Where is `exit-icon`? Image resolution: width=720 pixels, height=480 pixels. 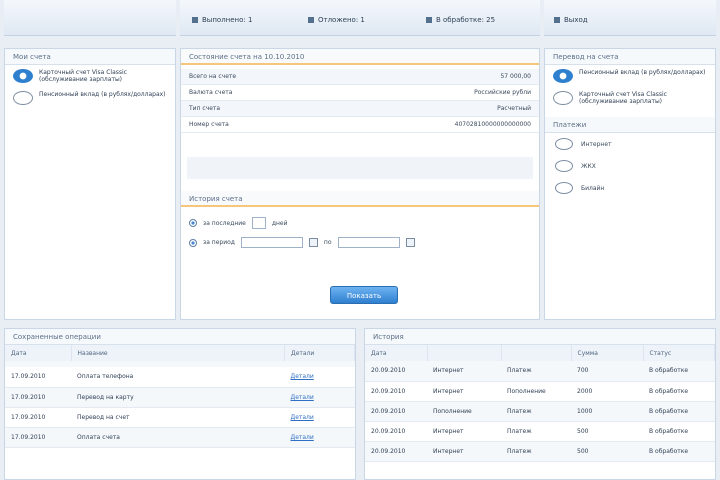 exit-icon is located at coordinates (557, 20).